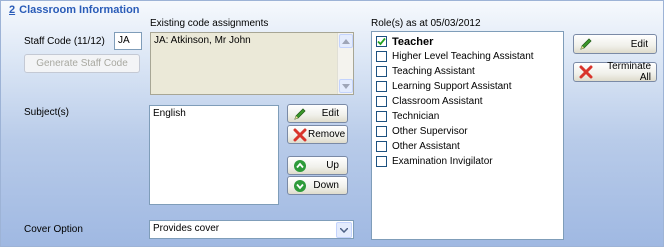  What do you see at coordinates (186, 228) in the screenshot?
I see `cover-option-value: Provides cover` at bounding box center [186, 228].